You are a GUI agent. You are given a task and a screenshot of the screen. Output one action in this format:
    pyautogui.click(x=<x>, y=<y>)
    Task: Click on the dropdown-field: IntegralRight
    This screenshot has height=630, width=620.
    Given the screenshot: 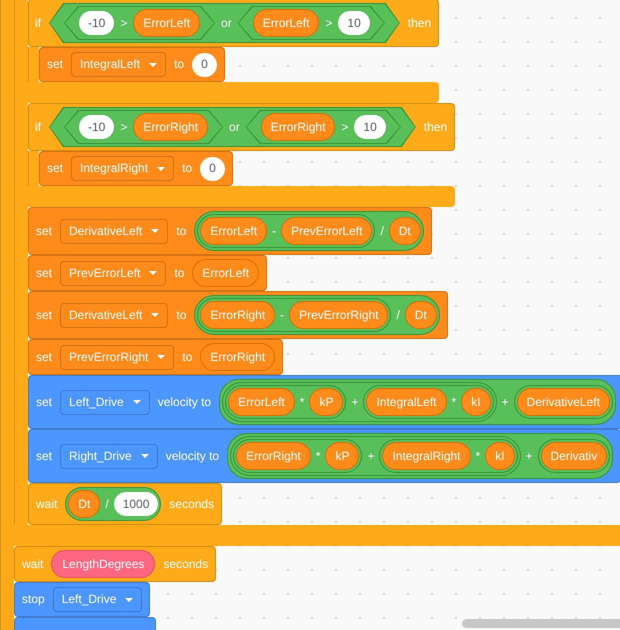 What is the action you would take?
    pyautogui.click(x=122, y=168)
    